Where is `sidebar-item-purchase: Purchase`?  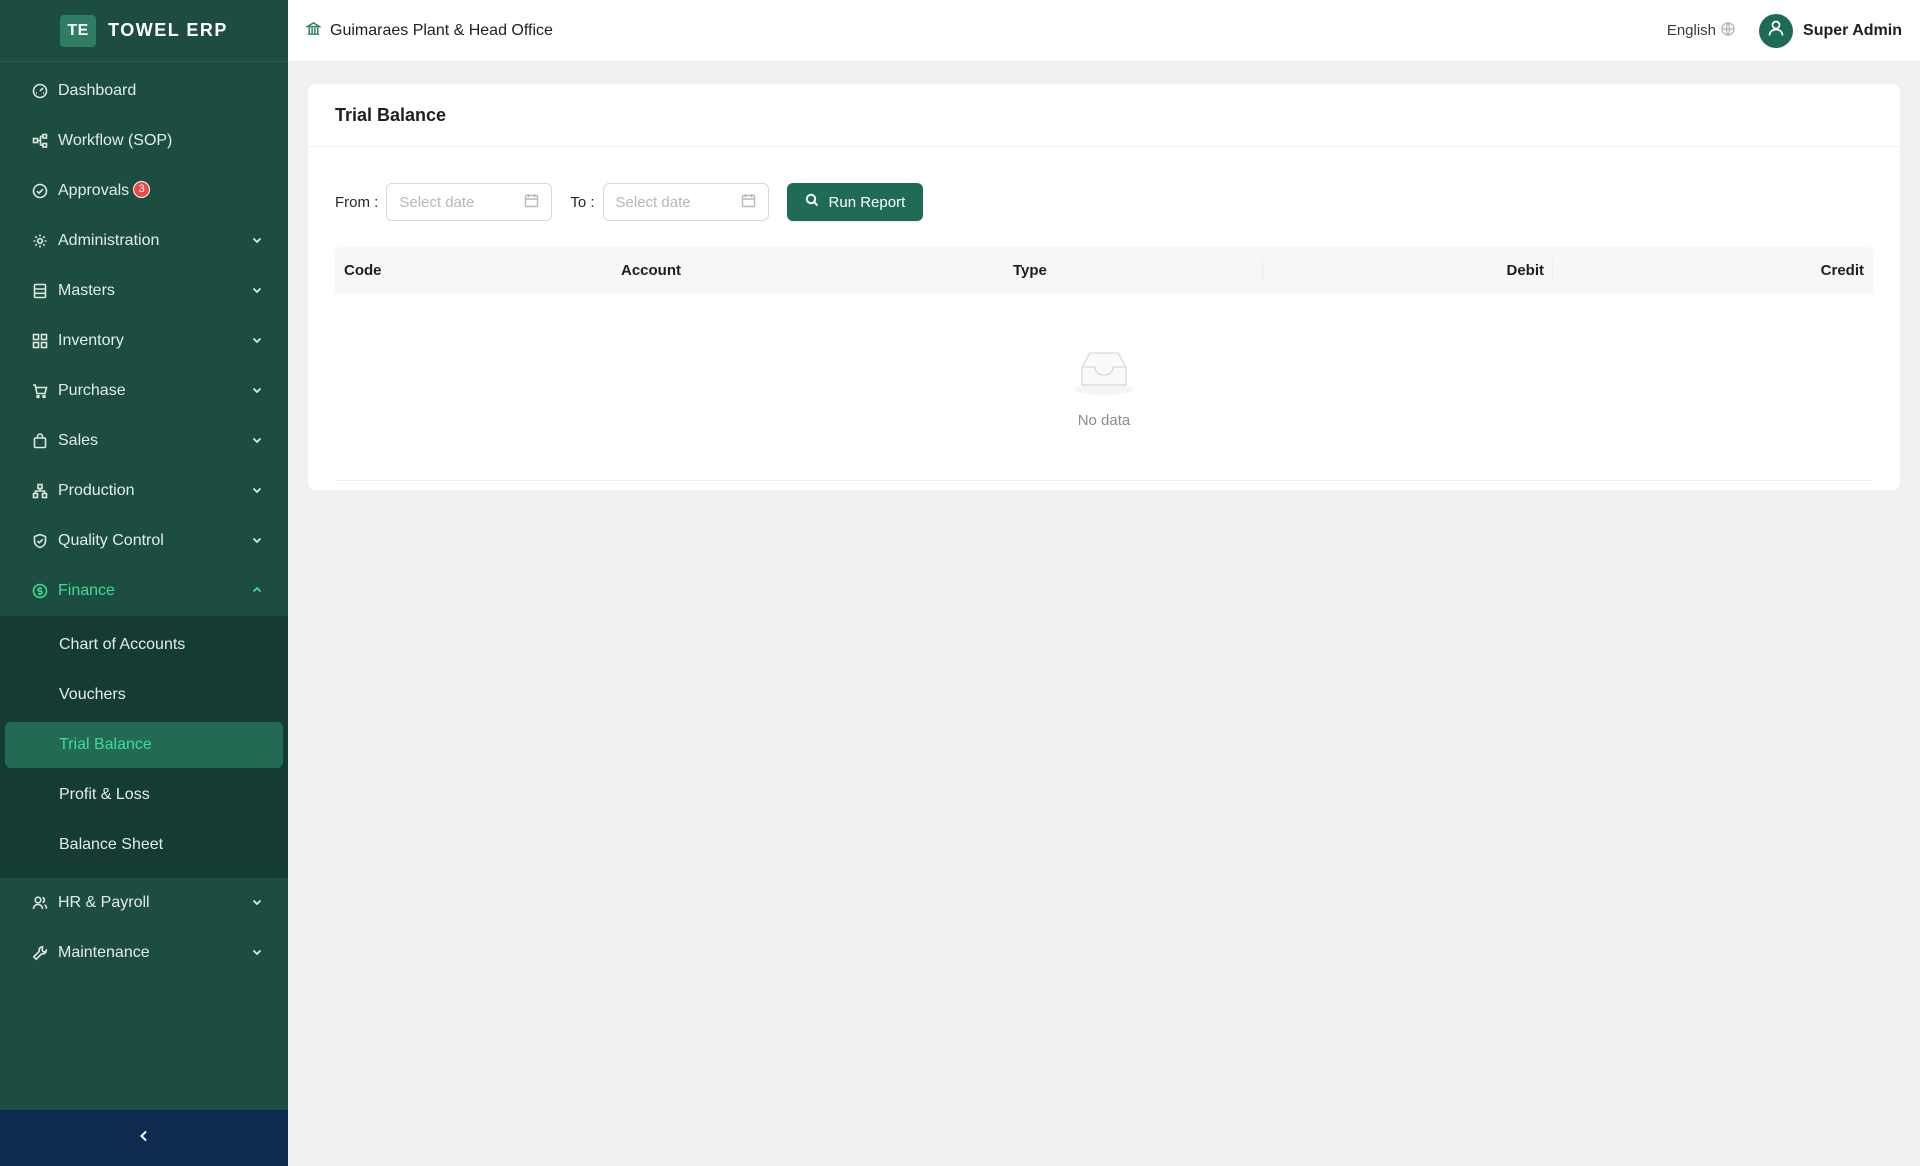
sidebar-item-purchase: Purchase is located at coordinates (144, 391).